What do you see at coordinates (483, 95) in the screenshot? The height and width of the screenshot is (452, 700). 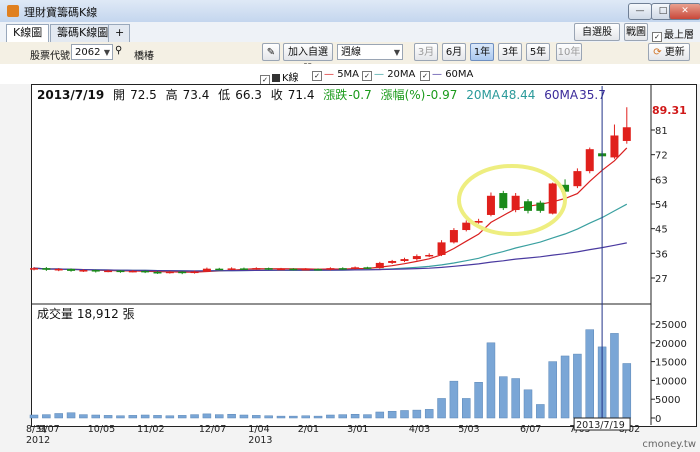 I see `ma20-label: 20MA` at bounding box center [483, 95].